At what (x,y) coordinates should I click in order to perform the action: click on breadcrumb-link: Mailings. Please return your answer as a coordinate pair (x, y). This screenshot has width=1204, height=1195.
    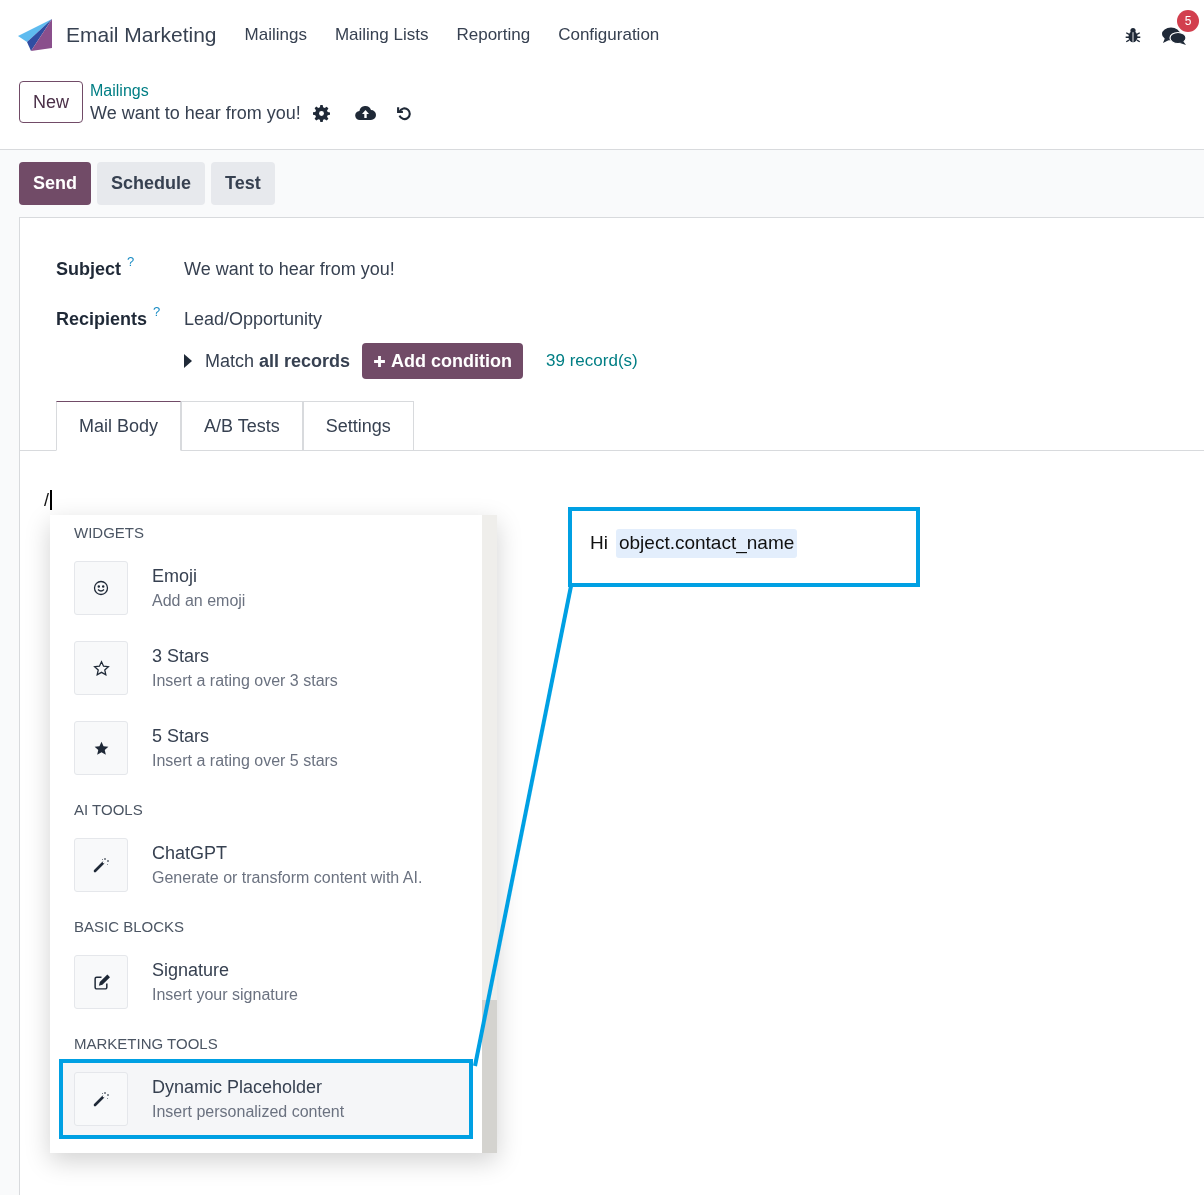
    Looking at the image, I should click on (251, 91).